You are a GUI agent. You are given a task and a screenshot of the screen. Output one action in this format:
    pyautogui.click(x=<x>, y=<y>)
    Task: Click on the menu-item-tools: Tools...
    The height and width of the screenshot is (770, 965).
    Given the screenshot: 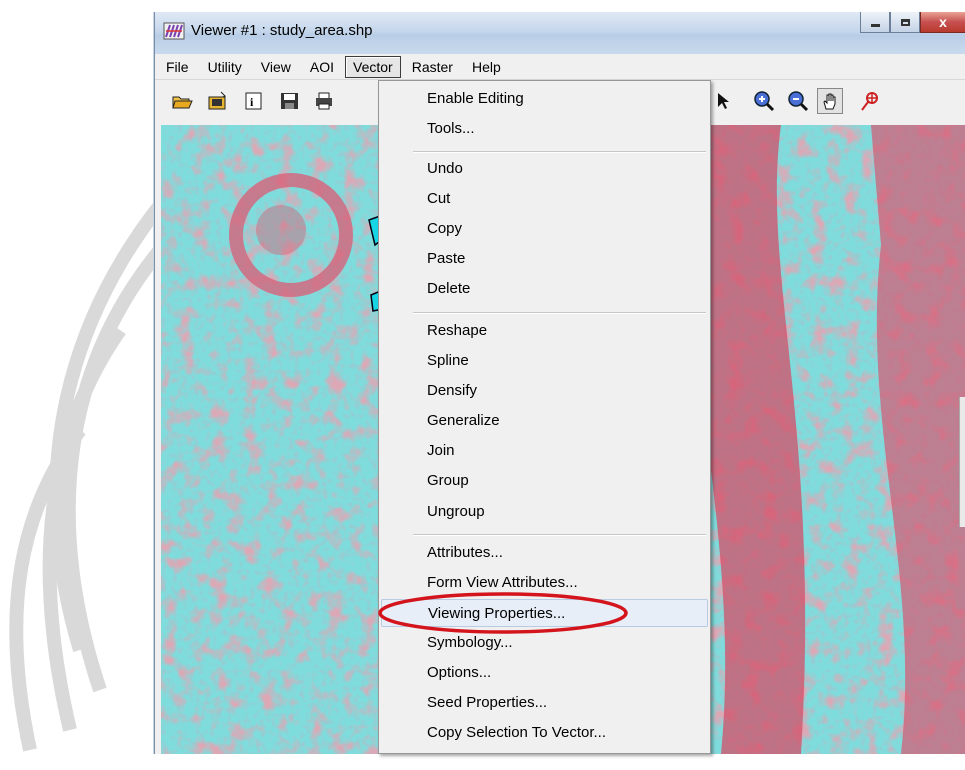 What is the action you would take?
    pyautogui.click(x=544, y=129)
    